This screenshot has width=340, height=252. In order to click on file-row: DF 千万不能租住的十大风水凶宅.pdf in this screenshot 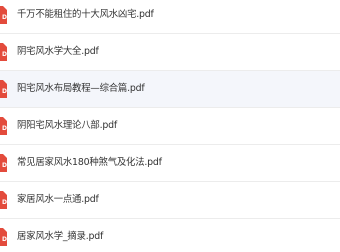, I will do `click(170, 17)`.